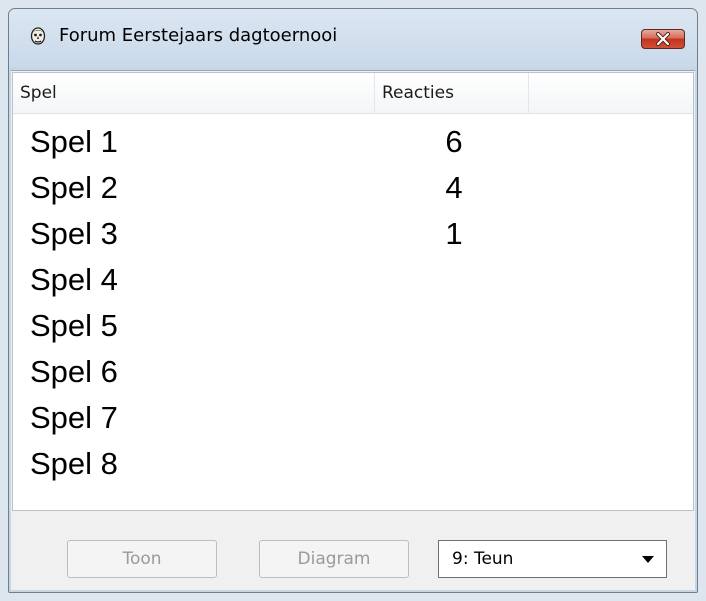 The height and width of the screenshot is (601, 706). What do you see at coordinates (74, 371) in the screenshot?
I see `game-name: Spel 6` at bounding box center [74, 371].